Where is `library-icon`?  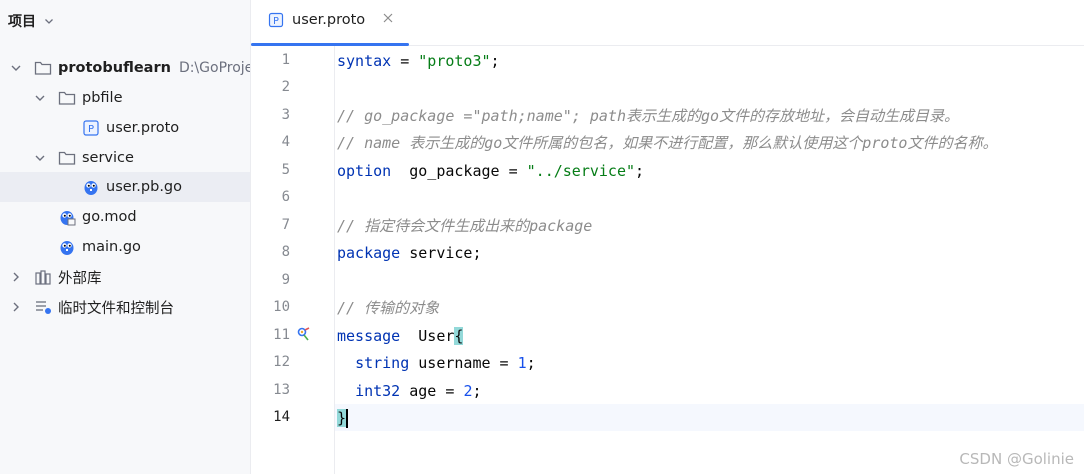 library-icon is located at coordinates (43, 277).